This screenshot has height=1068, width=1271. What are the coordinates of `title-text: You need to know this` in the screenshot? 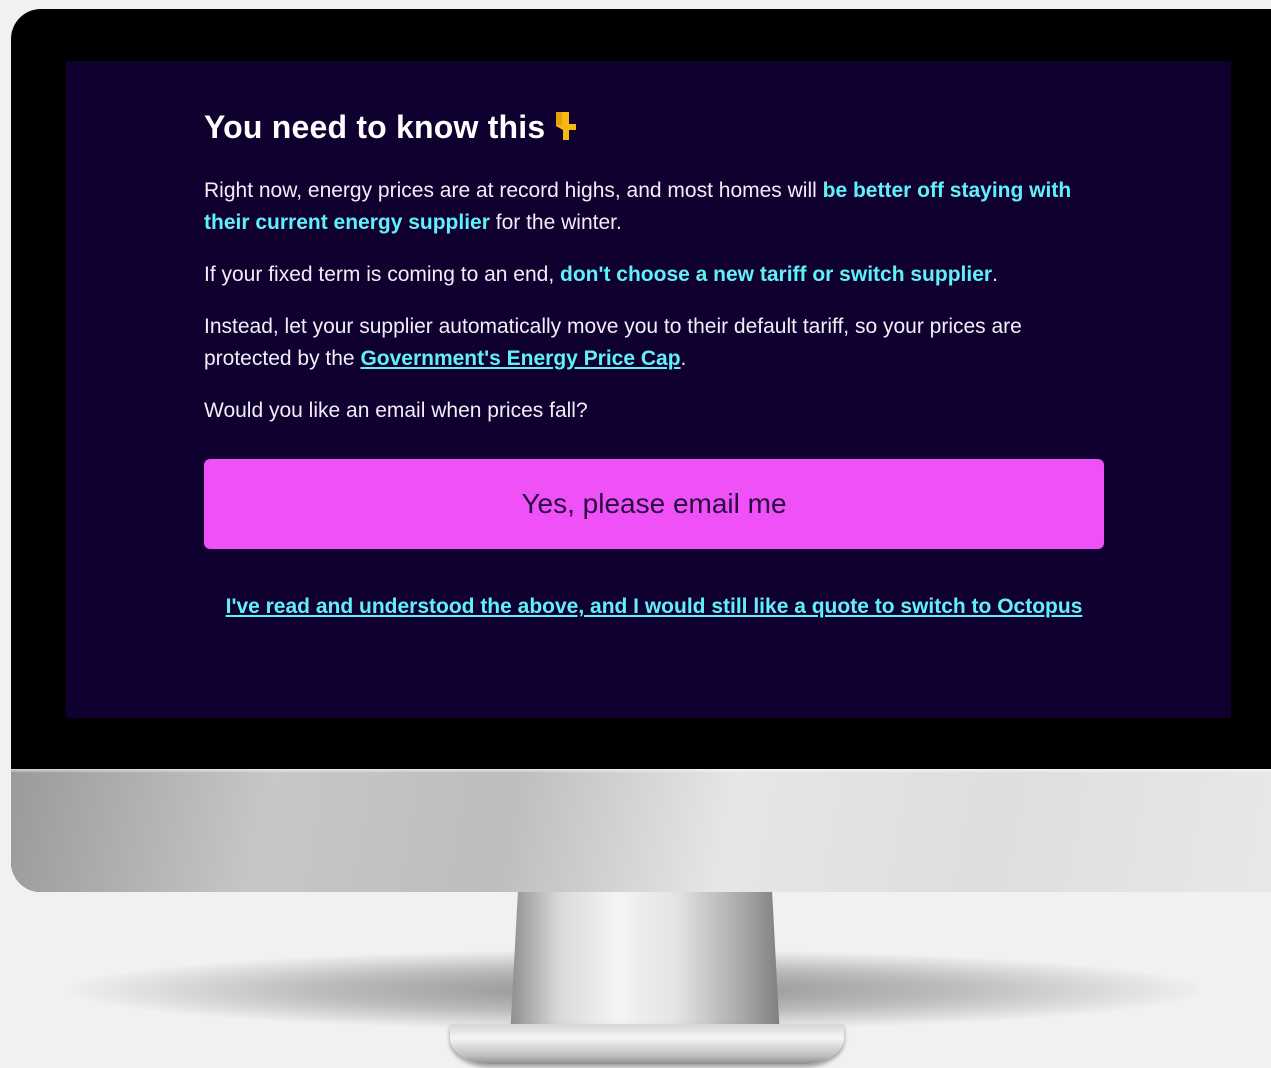 It's located at (375, 127).